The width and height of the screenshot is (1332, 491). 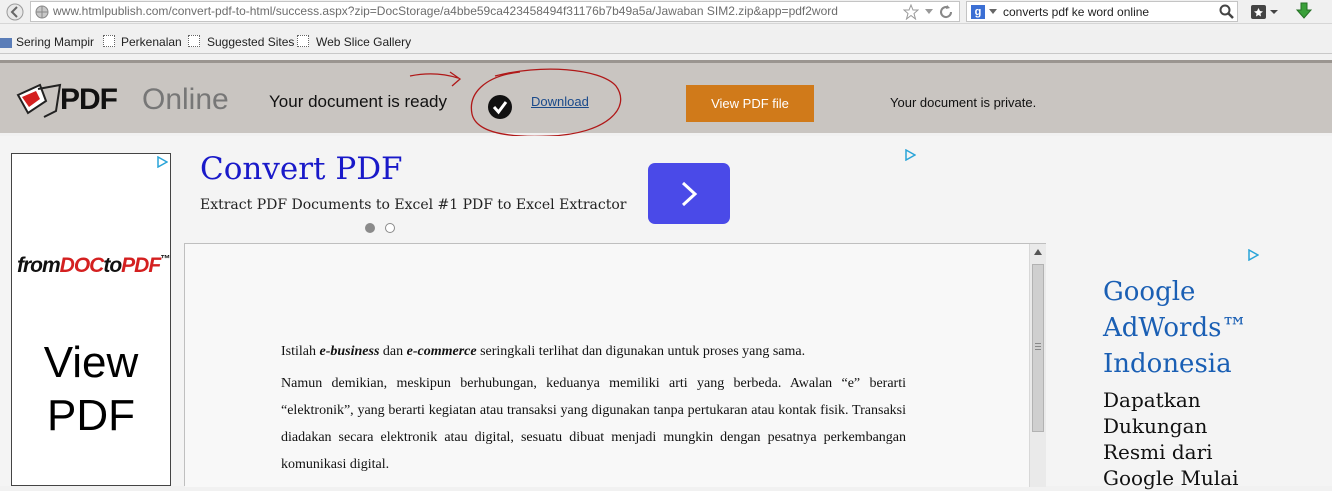 I want to click on top-ad-next-button, so click(x=689, y=193).